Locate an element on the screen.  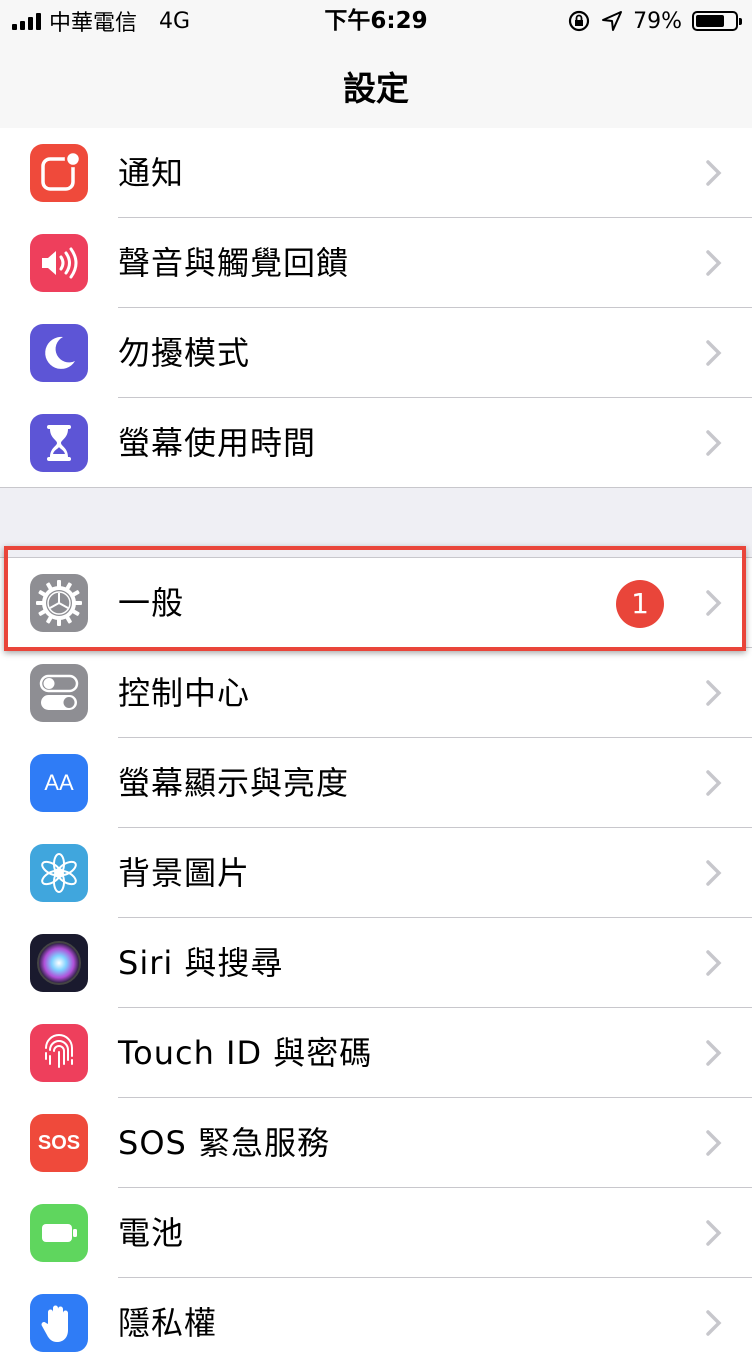
settings-row-label: 通知 is located at coordinates (151, 173).